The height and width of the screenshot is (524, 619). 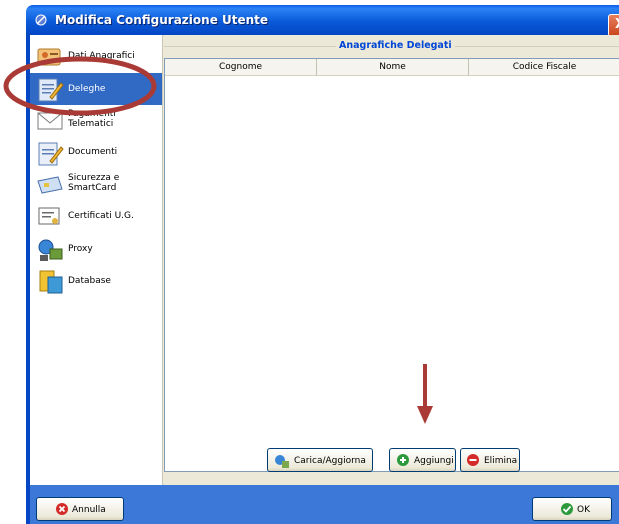 I want to click on sidebar-item-sicurezza-smartcard: Sicurezza e SmartCard, so click(x=96, y=185).